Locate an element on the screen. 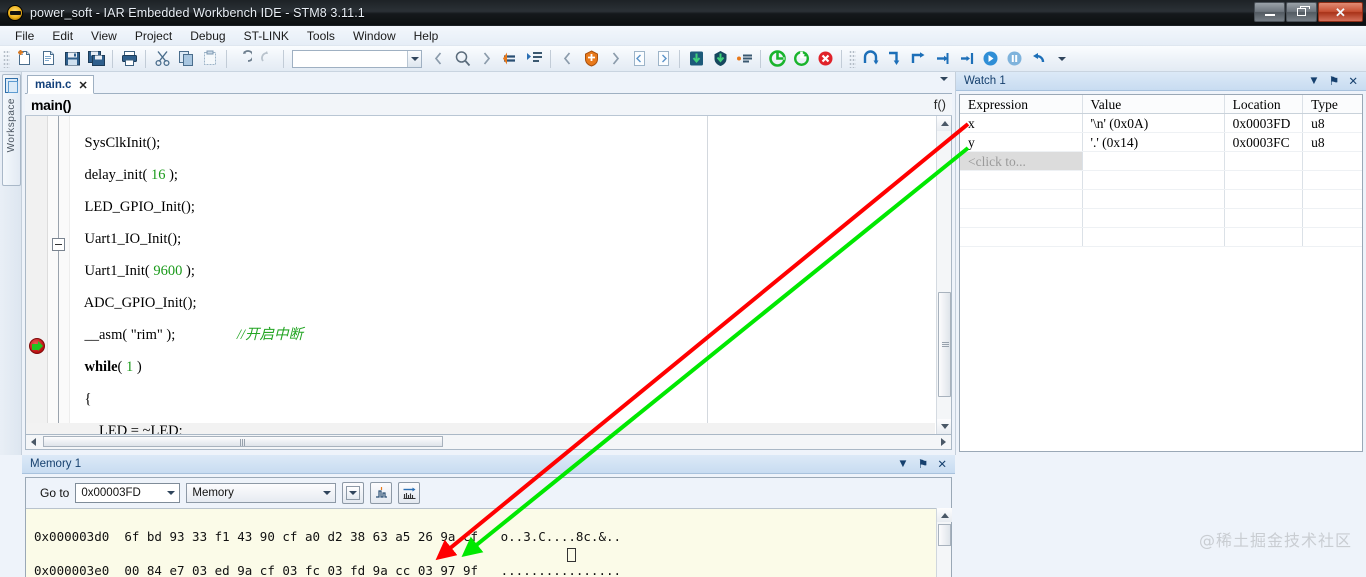  go-icon is located at coordinates (990, 59).